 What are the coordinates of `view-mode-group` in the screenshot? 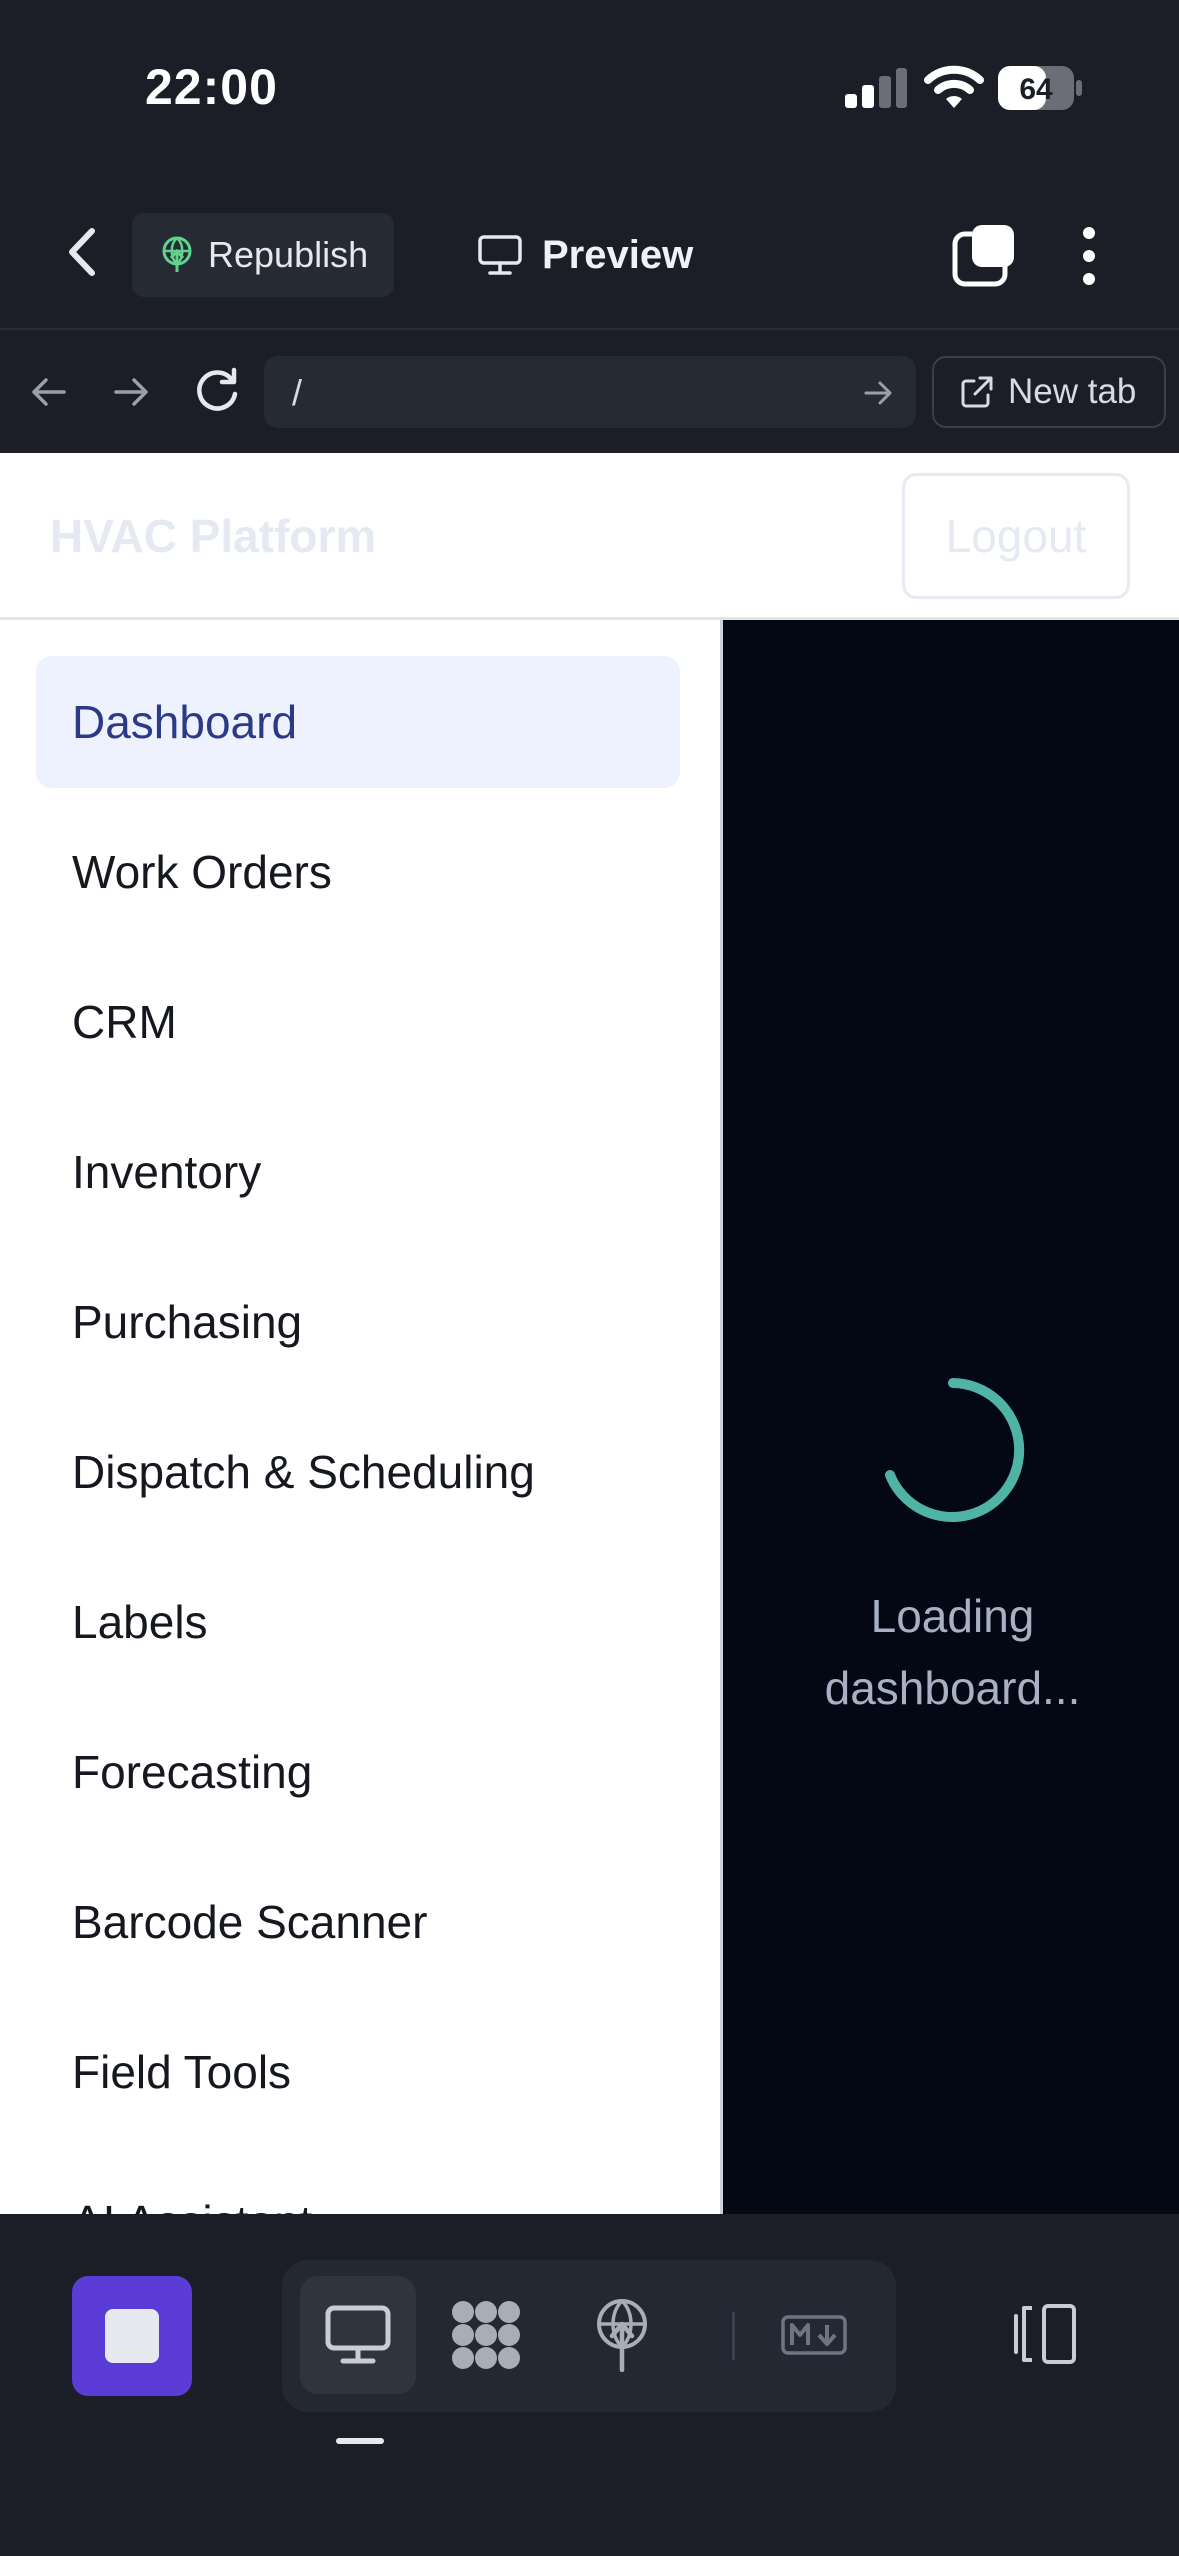 It's located at (589, 2336).